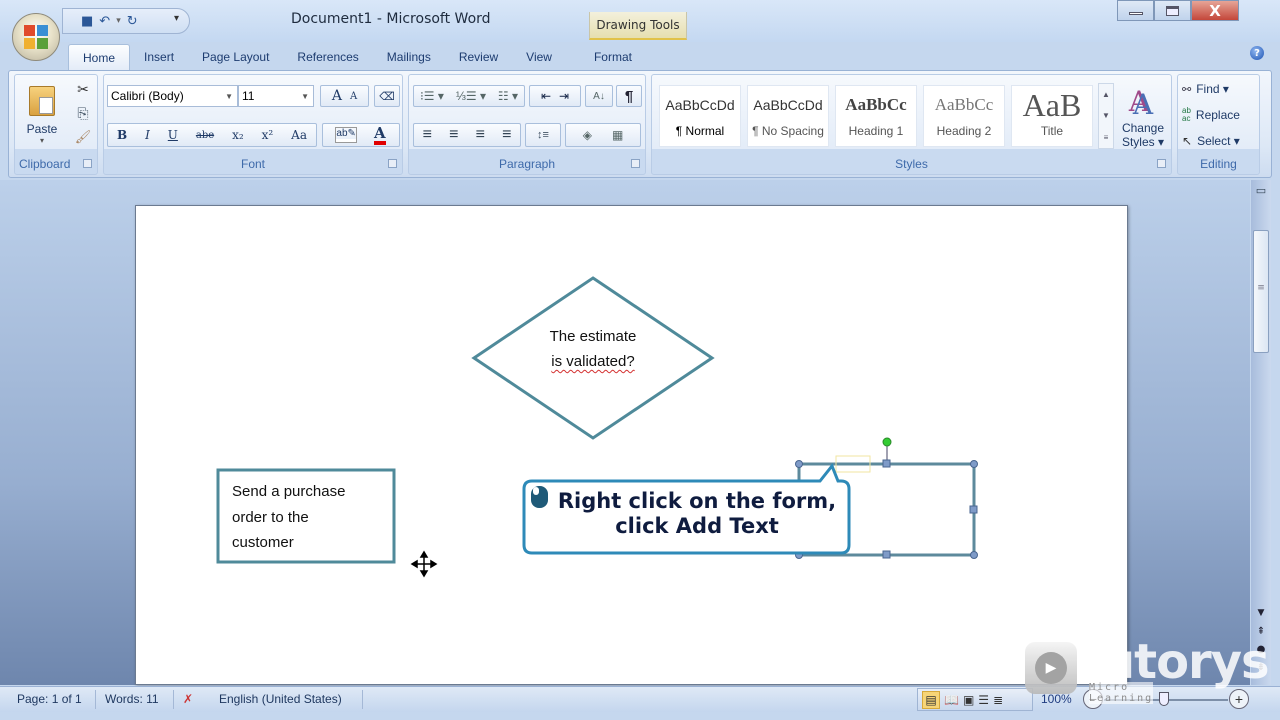 Image resolution: width=1280 pixels, height=720 pixels. What do you see at coordinates (539, 497) in the screenshot?
I see `mouse-icon` at bounding box center [539, 497].